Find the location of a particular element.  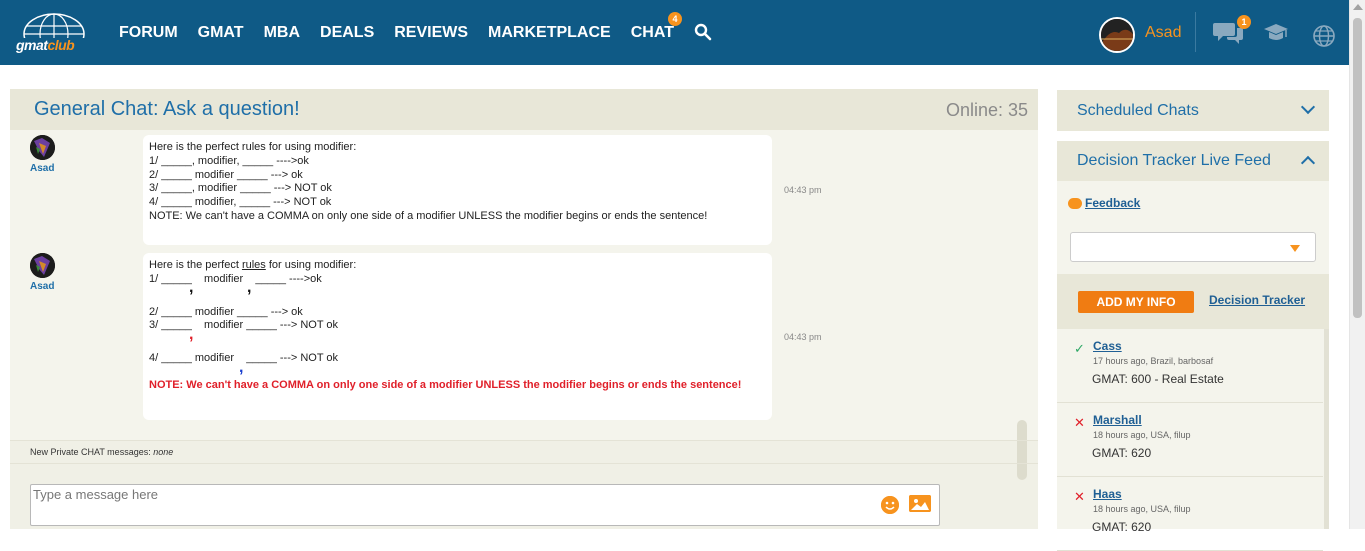

online-count: Online: 35 is located at coordinates (986, 110).